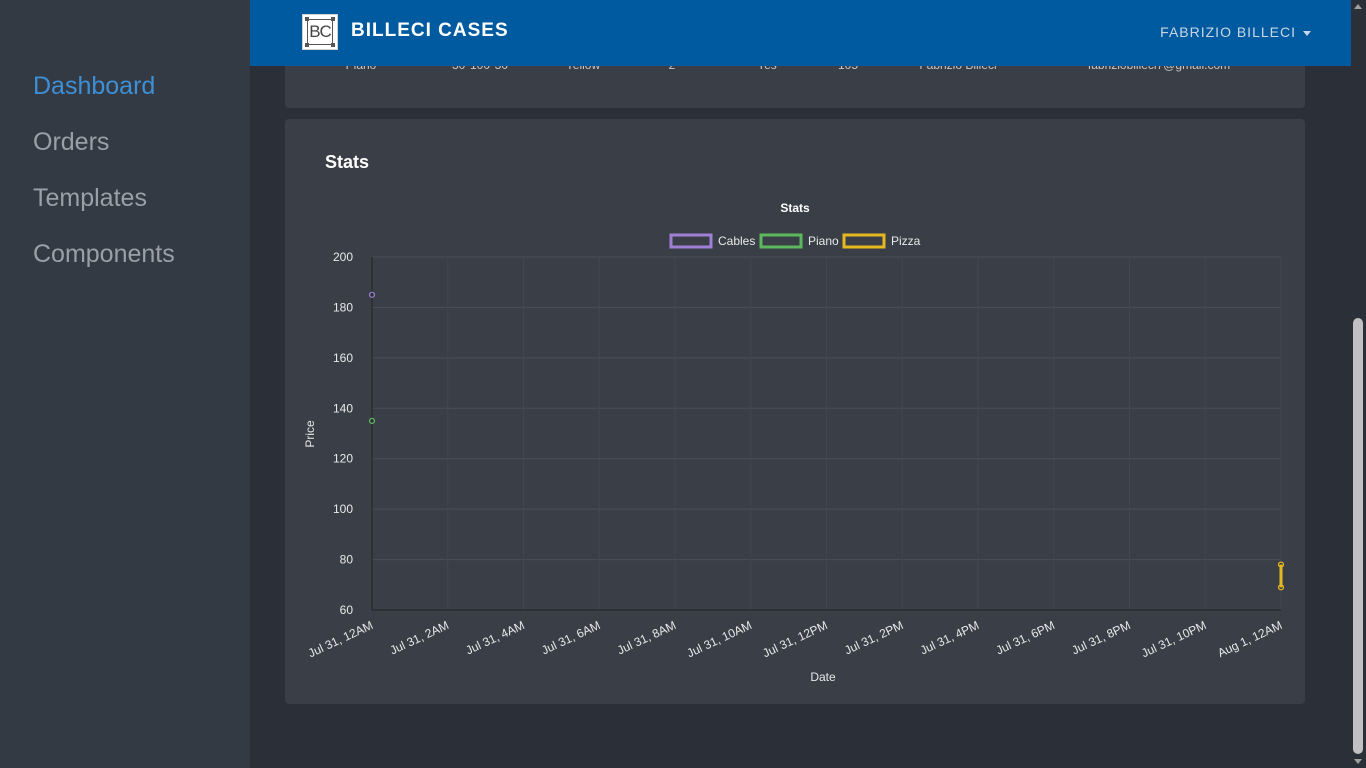  What do you see at coordinates (823, 677) in the screenshot?
I see `x-axis-label: Date` at bounding box center [823, 677].